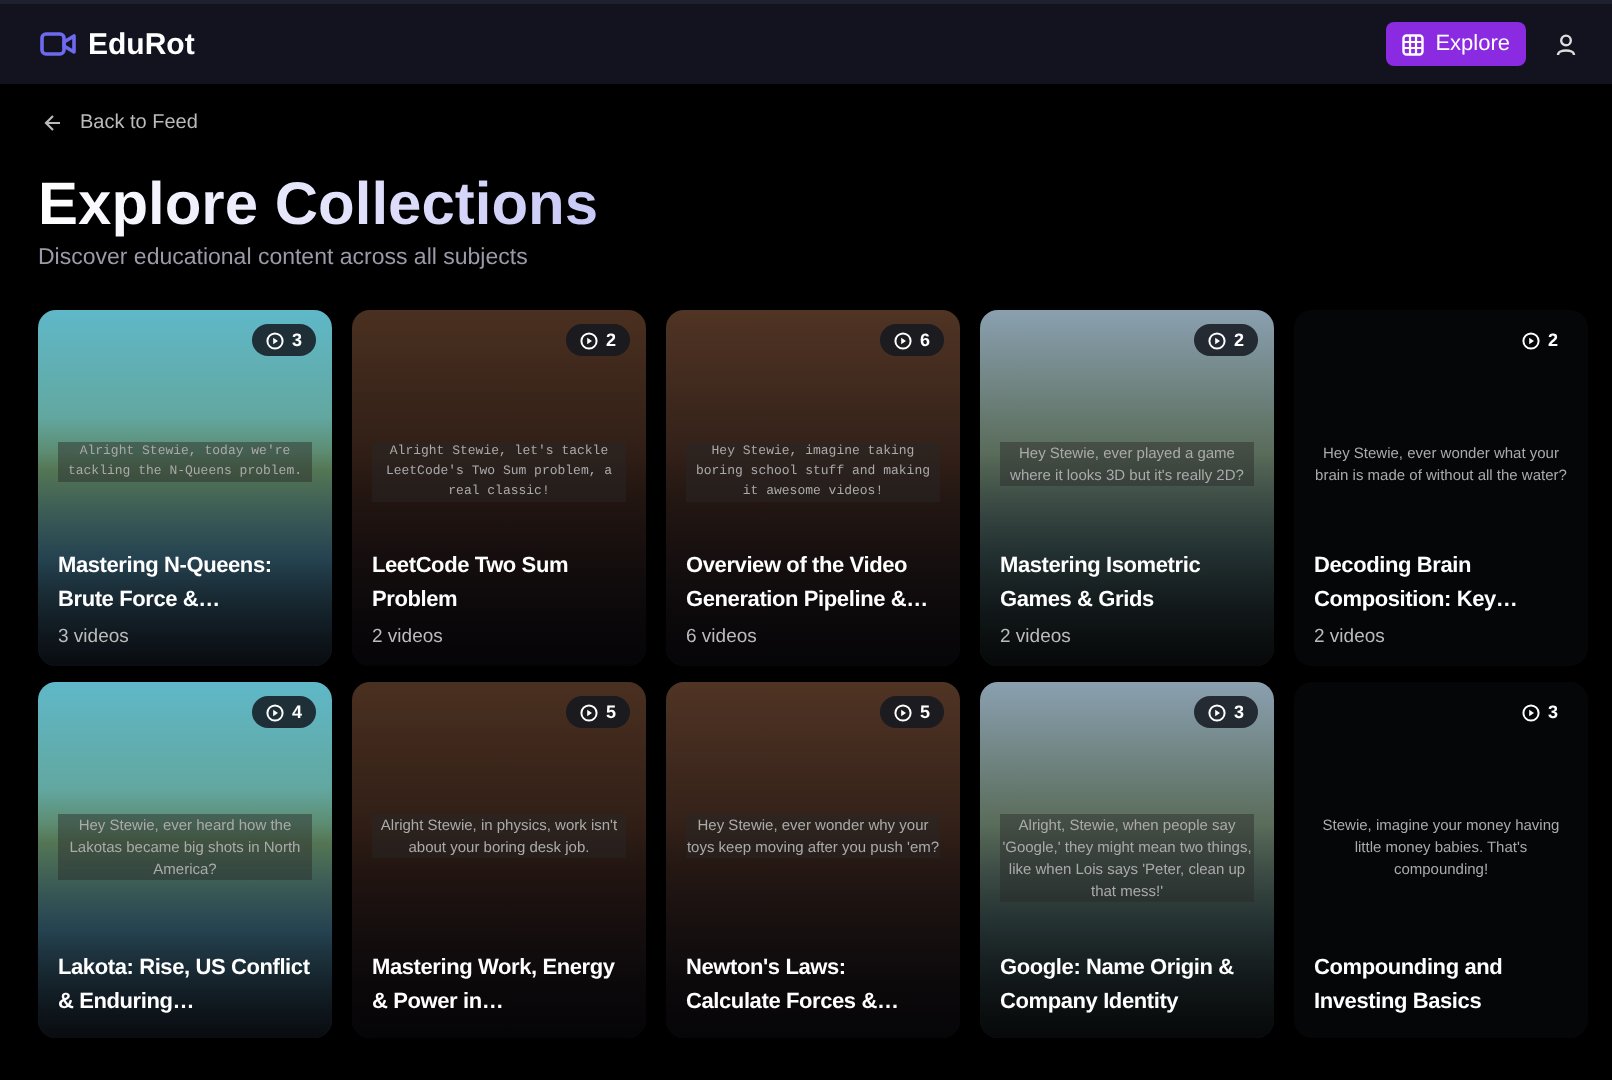  Describe the element at coordinates (1101, 584) in the screenshot. I see `collection-title: Mastering Isometric Games & Grids` at that location.